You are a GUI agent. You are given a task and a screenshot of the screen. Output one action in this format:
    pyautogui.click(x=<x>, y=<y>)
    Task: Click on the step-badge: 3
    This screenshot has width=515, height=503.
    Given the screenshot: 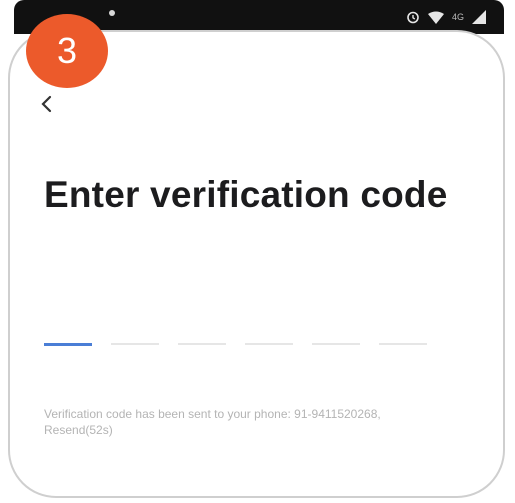 What is the action you would take?
    pyautogui.click(x=67, y=51)
    